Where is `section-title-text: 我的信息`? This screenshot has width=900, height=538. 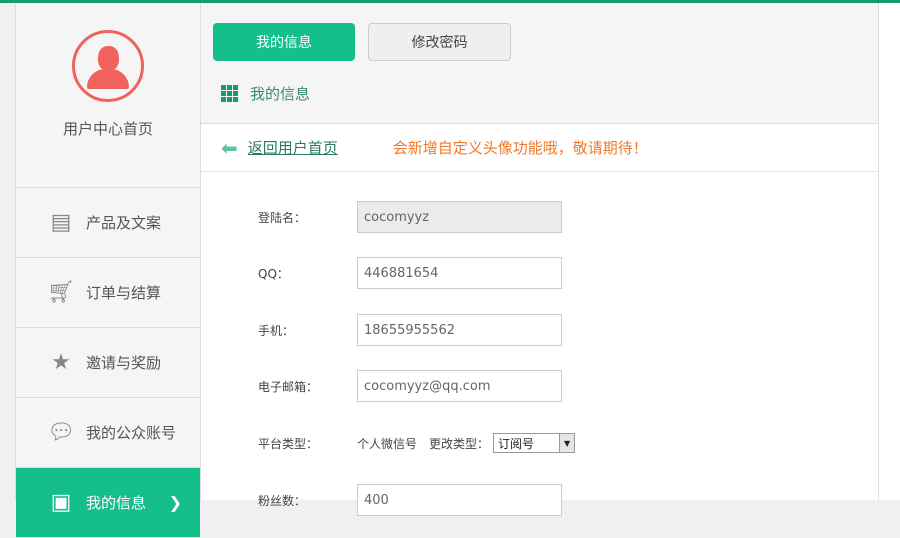
section-title-text: 我的信息 is located at coordinates (280, 94).